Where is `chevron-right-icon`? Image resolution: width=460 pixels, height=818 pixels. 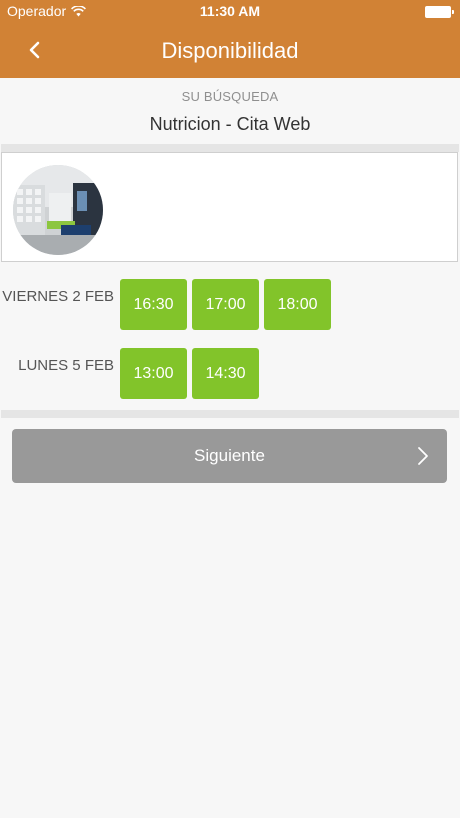
chevron-right-icon is located at coordinates (423, 456).